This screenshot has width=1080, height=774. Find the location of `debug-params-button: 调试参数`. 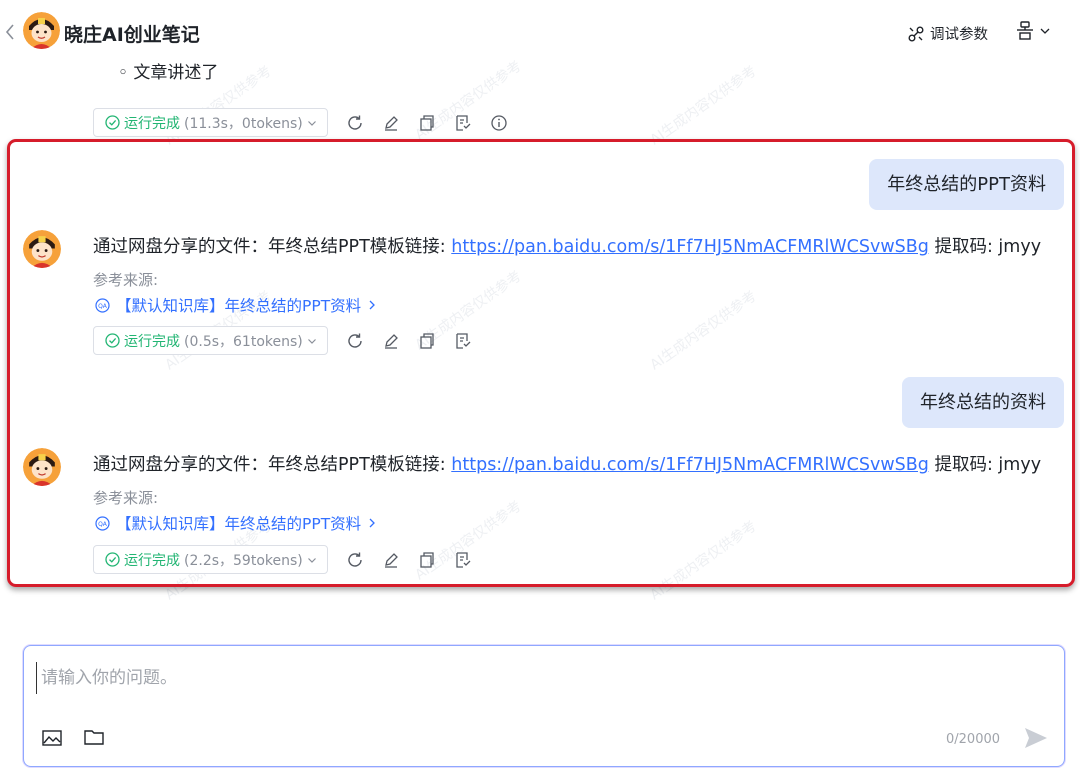

debug-params-button: 调试参数 is located at coordinates (947, 33).